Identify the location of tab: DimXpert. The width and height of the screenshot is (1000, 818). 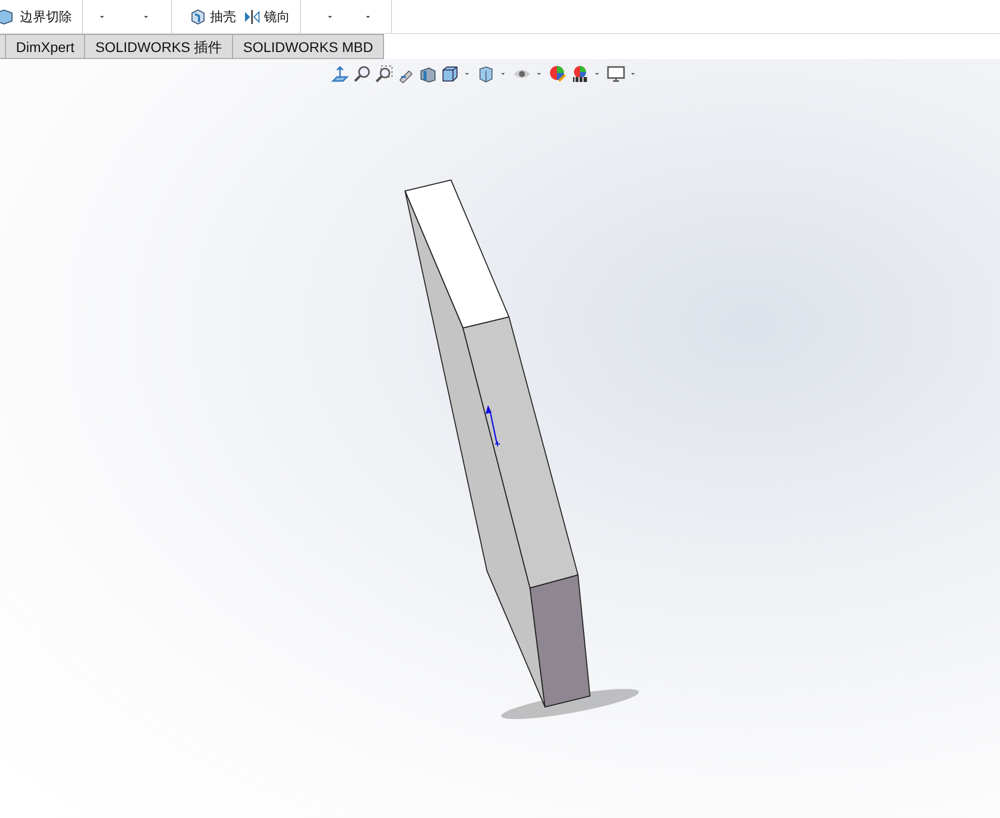
(46, 46).